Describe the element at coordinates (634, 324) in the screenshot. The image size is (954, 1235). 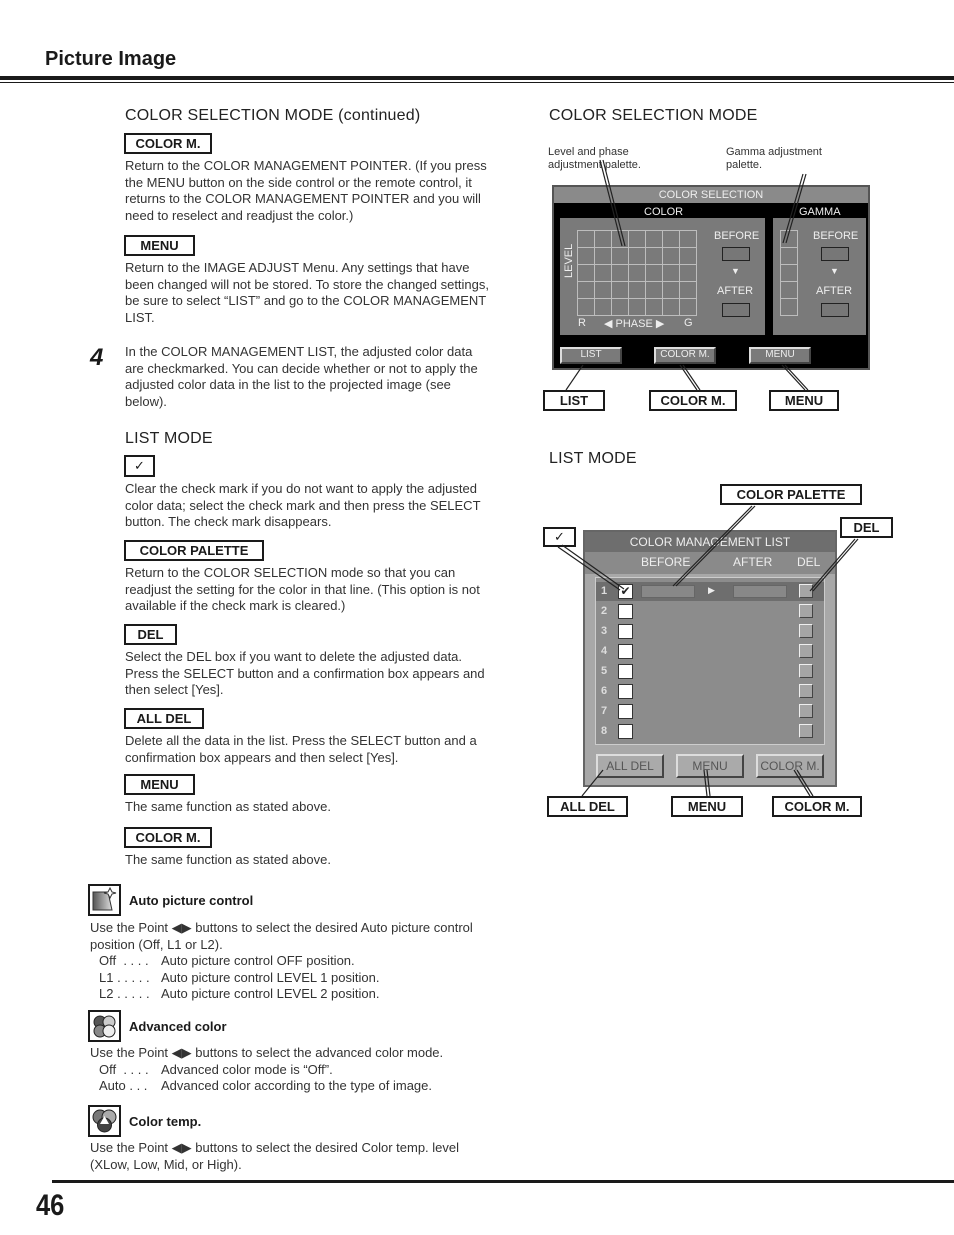
I see `phase-label: ◀ PHASE ▶` at that location.